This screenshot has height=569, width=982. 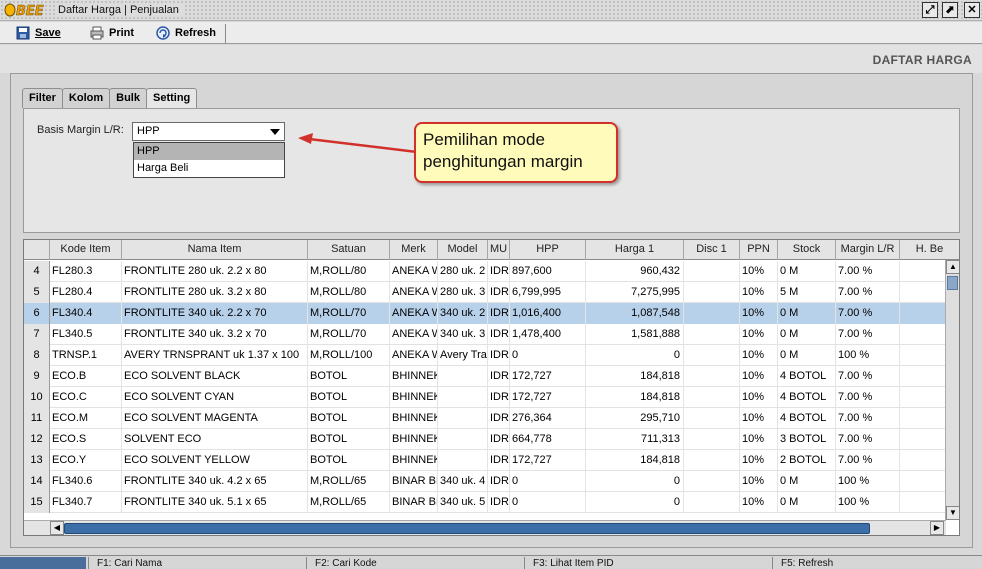 What do you see at coordinates (215, 481) in the screenshot?
I see `cell-nama-item: FRONTLITE 340 uk. 4.2 x 65` at bounding box center [215, 481].